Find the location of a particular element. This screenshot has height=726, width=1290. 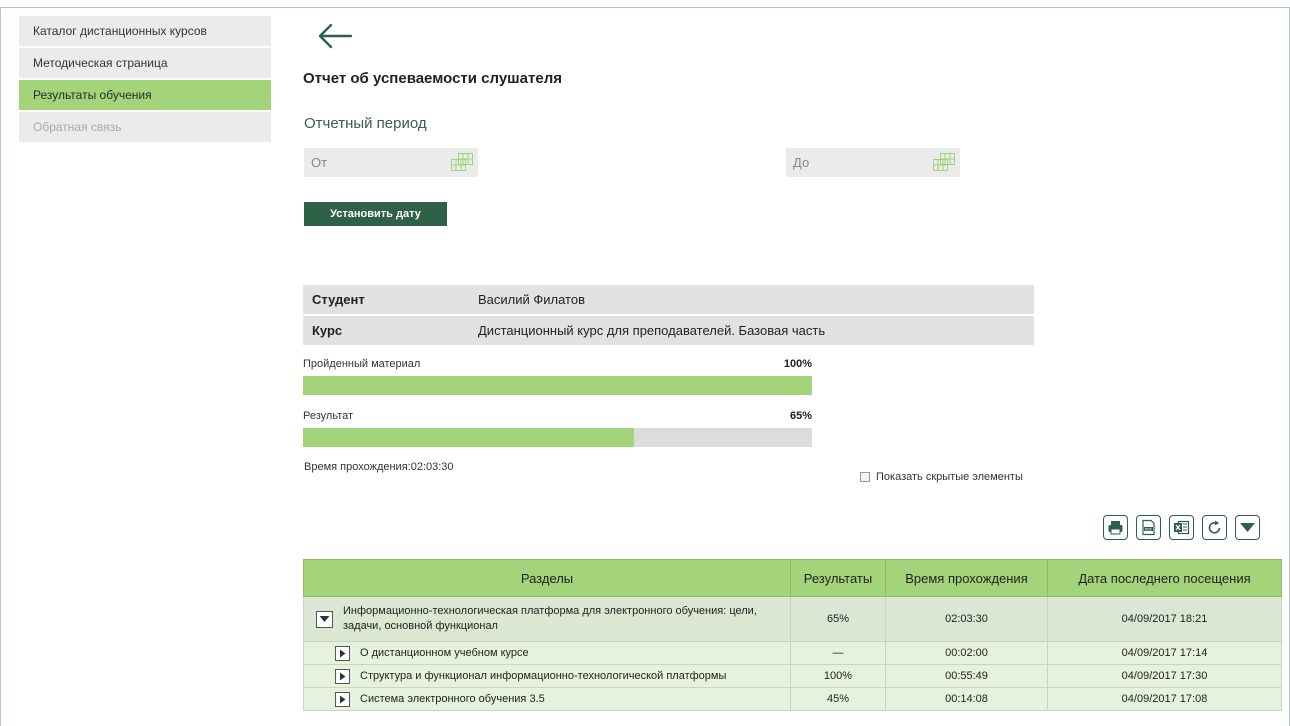

date-cell: 04/09/2017 17:14 is located at coordinates (1164, 653).